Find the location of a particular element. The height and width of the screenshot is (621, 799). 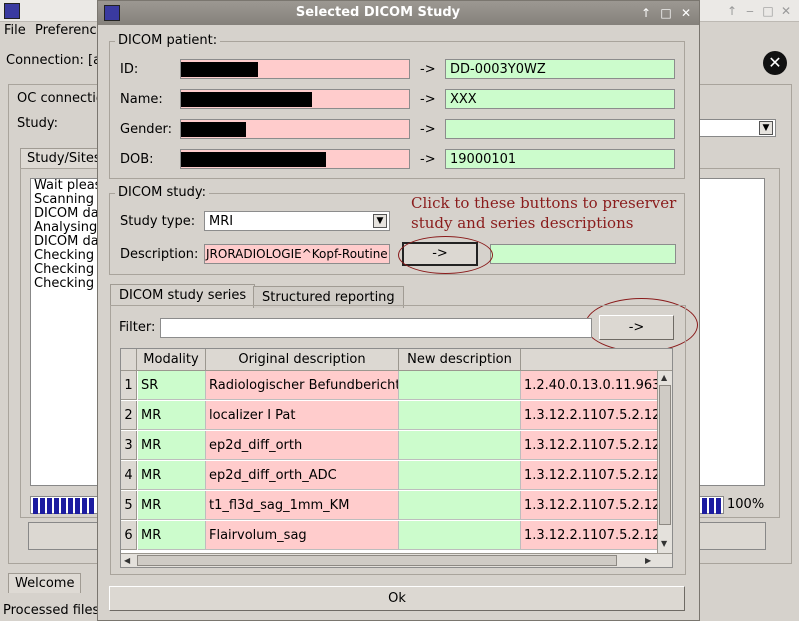

menu-file: File is located at coordinates (15, 30).